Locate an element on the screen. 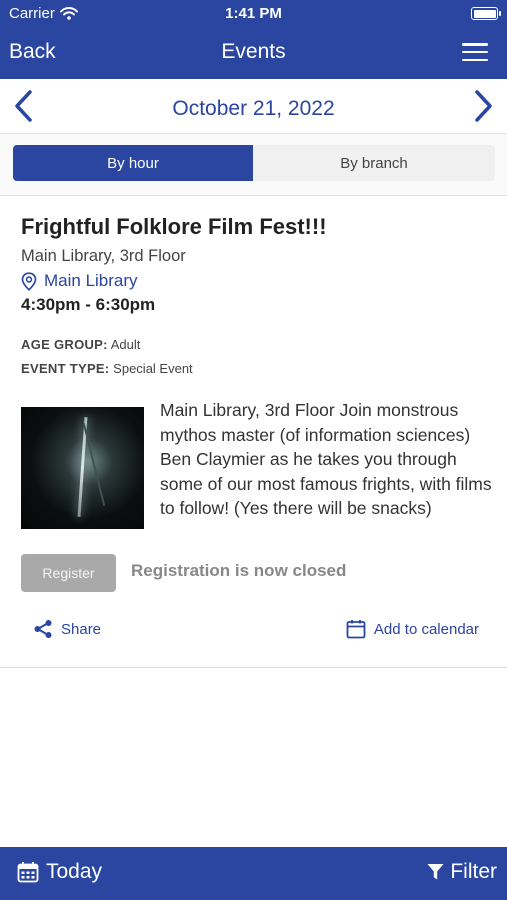  share-icon is located at coordinates (43, 629).